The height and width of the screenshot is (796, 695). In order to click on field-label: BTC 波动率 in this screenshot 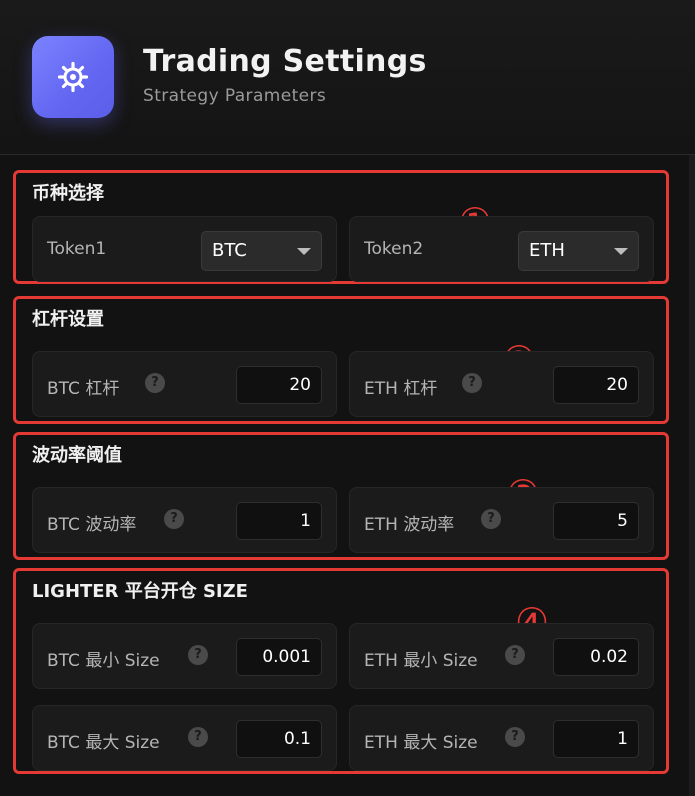, I will do `click(92, 525)`.